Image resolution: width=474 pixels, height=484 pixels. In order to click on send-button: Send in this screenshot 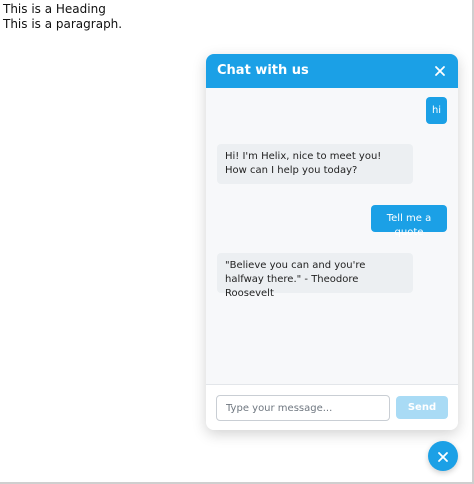, I will do `click(422, 407)`.